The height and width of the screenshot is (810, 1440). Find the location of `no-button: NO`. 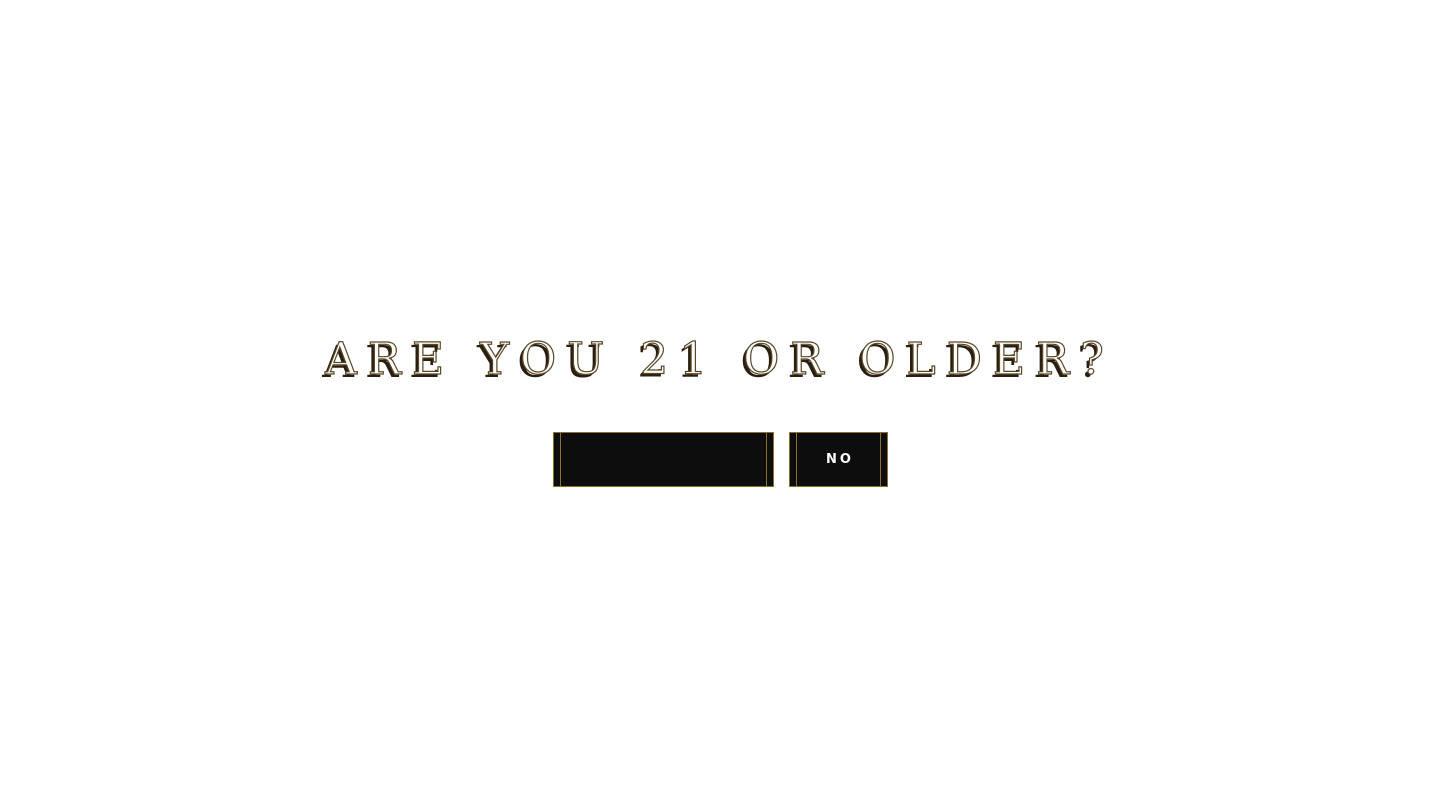

no-button: NO is located at coordinates (838, 459).